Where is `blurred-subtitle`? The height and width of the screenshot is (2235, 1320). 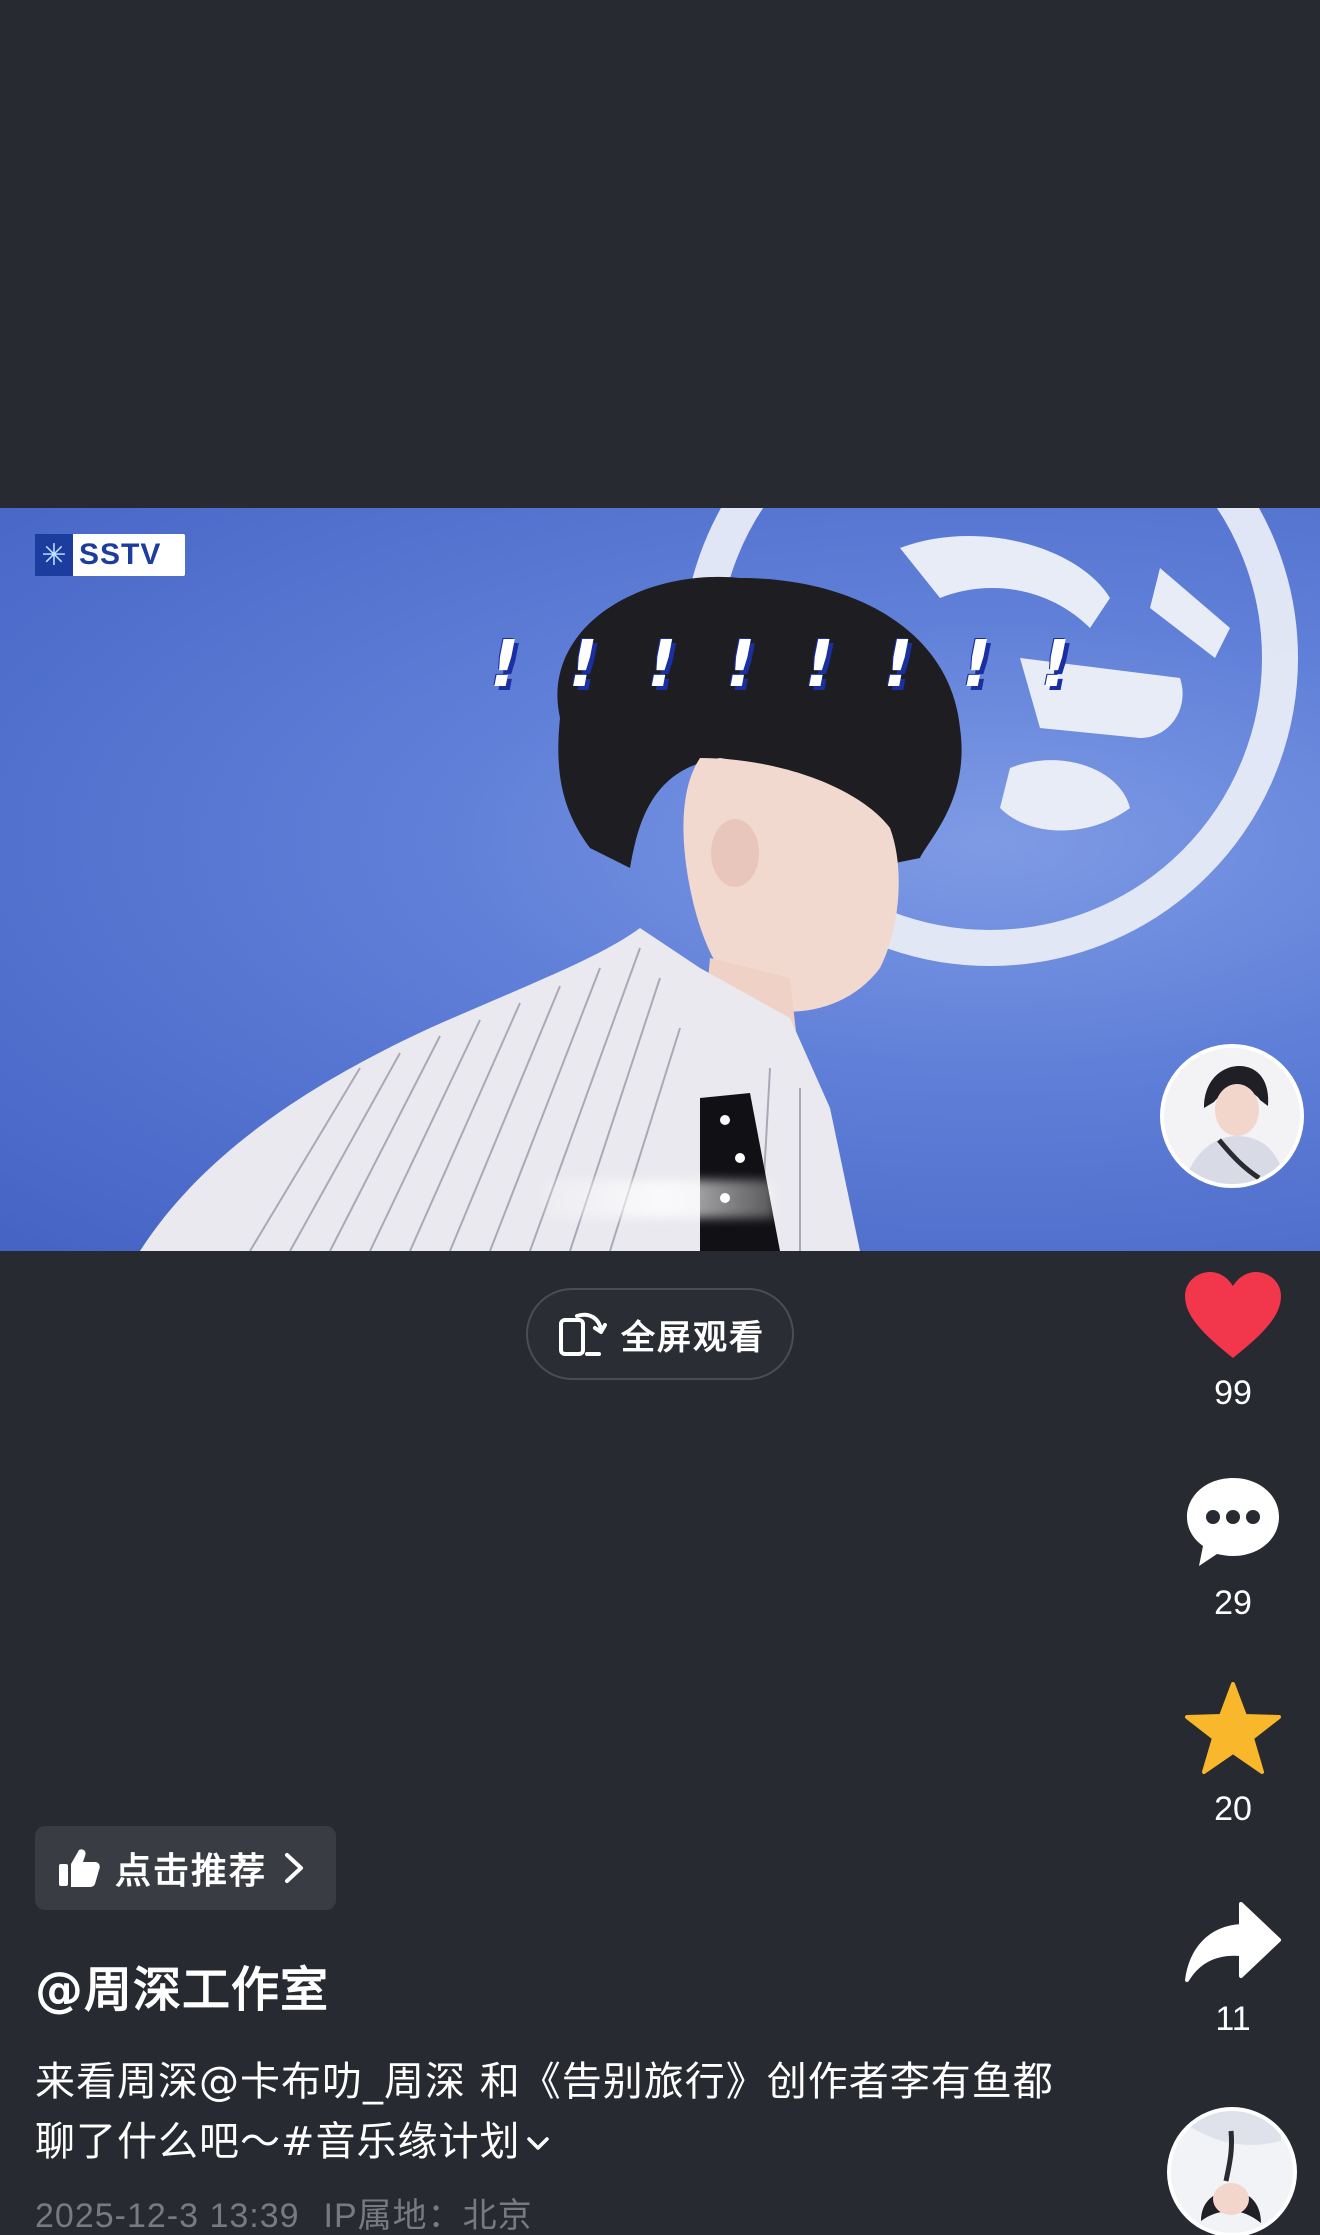
blurred-subtitle is located at coordinates (660, 1199).